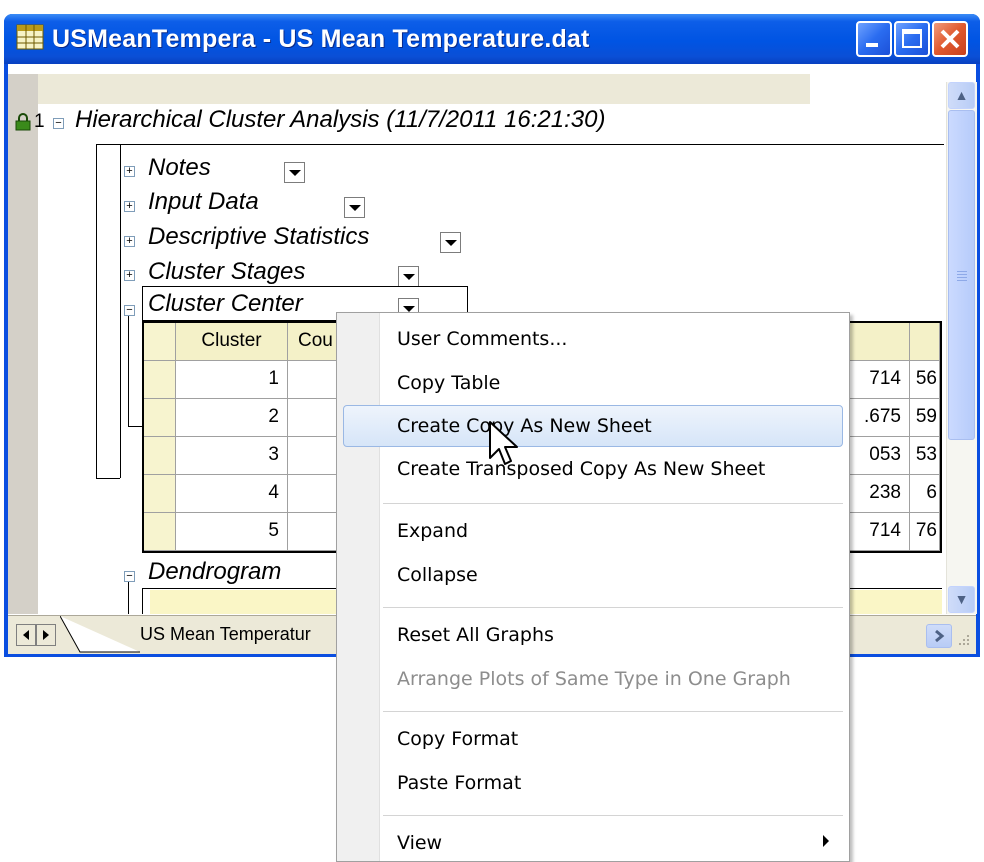  What do you see at coordinates (225, 304) in the screenshot?
I see `tree-item-cluster-center: Cluster Center` at bounding box center [225, 304].